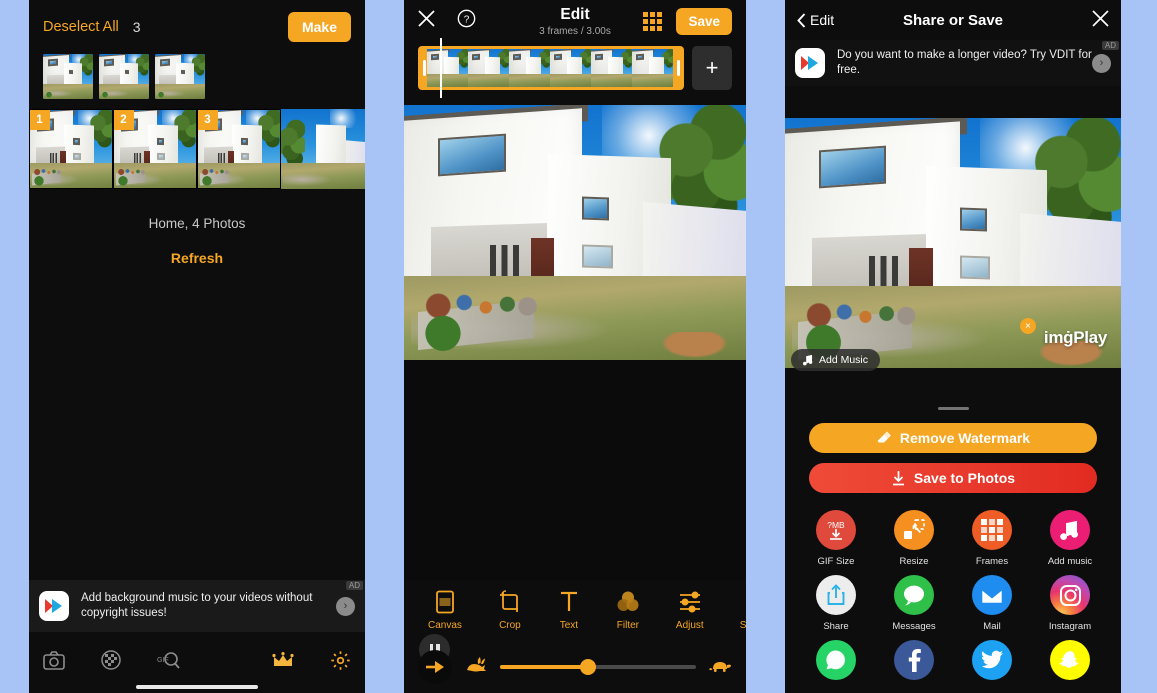 The width and height of the screenshot is (1157, 693). What do you see at coordinates (836, 561) in the screenshot?
I see `share-option-label: GIF Size` at bounding box center [836, 561].